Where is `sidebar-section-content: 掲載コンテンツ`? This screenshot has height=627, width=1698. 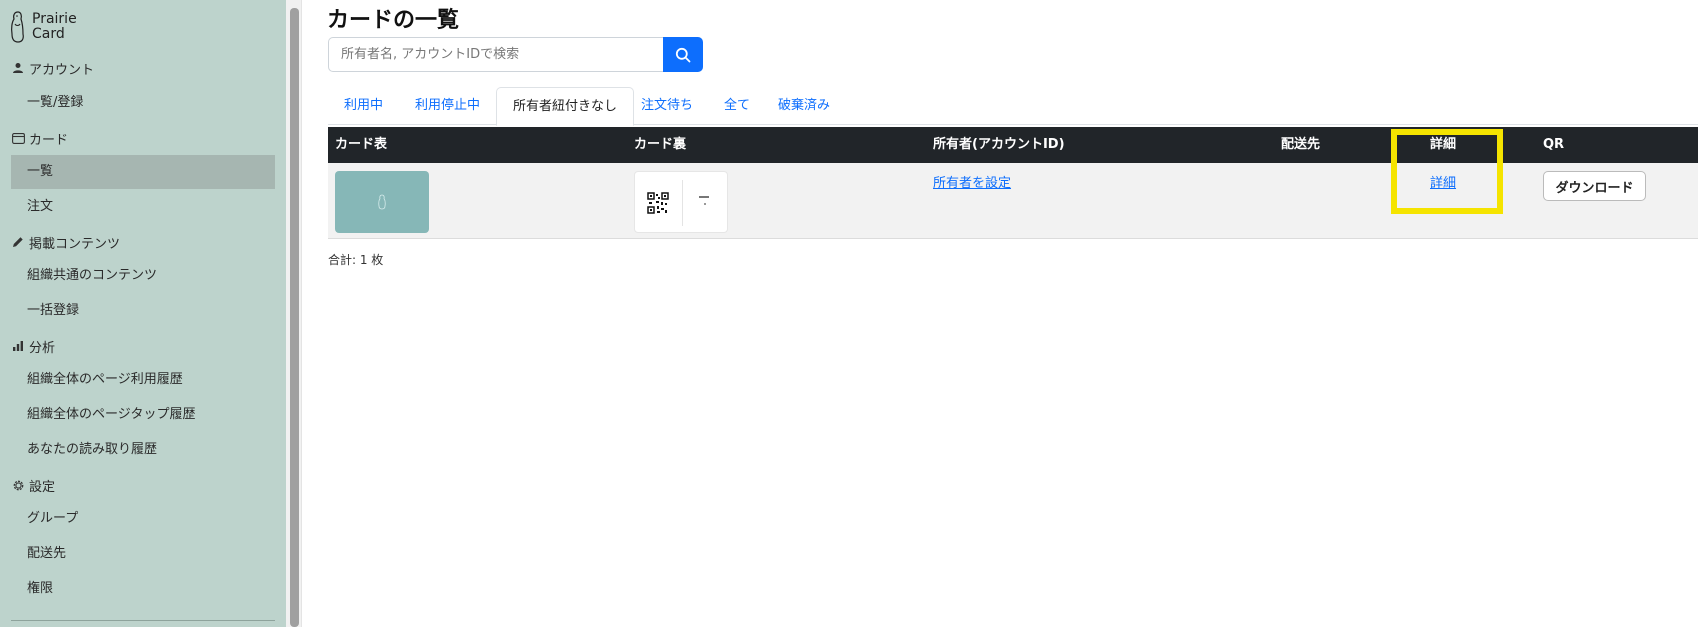
sidebar-section-content: 掲載コンテンツ is located at coordinates (65, 242).